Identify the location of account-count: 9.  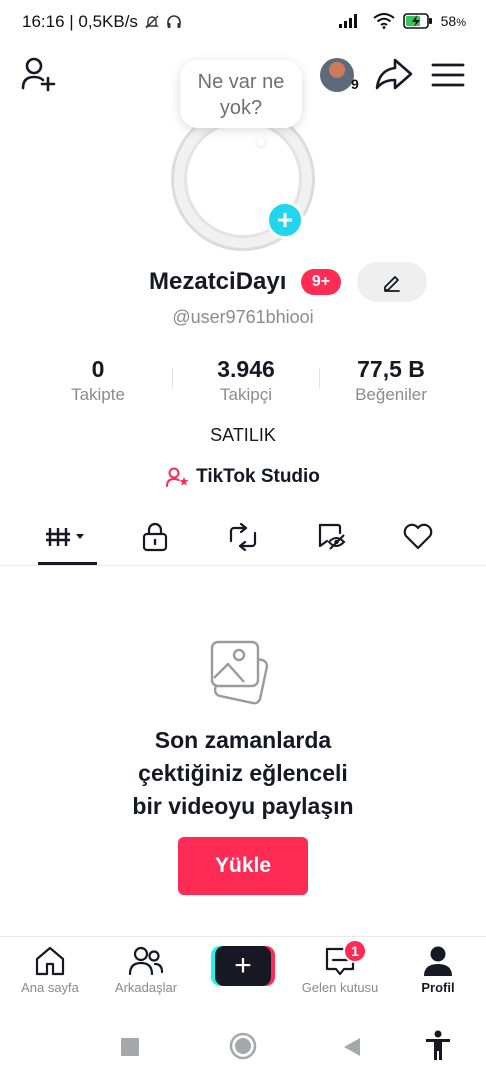
(355, 84).